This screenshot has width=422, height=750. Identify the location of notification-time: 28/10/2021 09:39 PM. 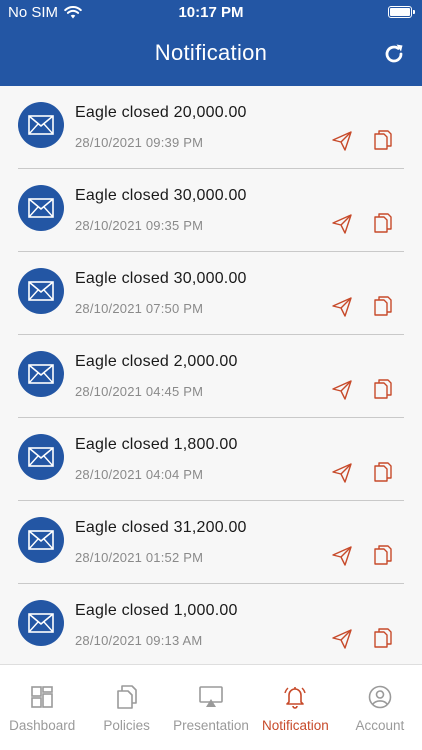
(139, 142).